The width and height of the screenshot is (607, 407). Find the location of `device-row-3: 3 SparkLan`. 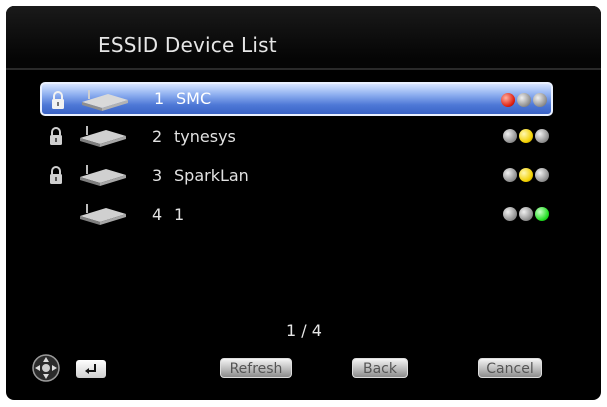

device-row-3: 3 SparkLan is located at coordinates (296, 176).